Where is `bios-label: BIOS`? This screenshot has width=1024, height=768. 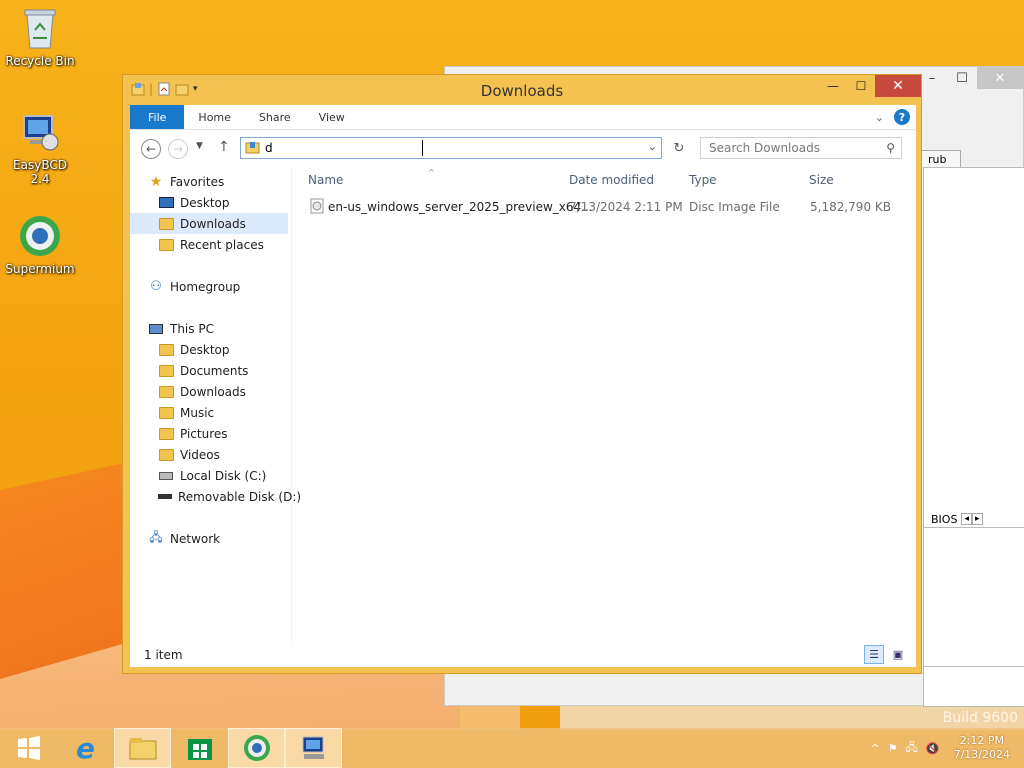 bios-label: BIOS is located at coordinates (944, 519).